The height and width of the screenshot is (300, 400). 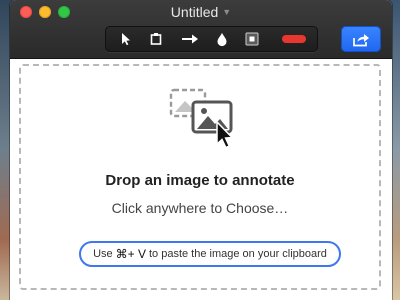 I want to click on crop-tool-button, so click(x=156, y=39).